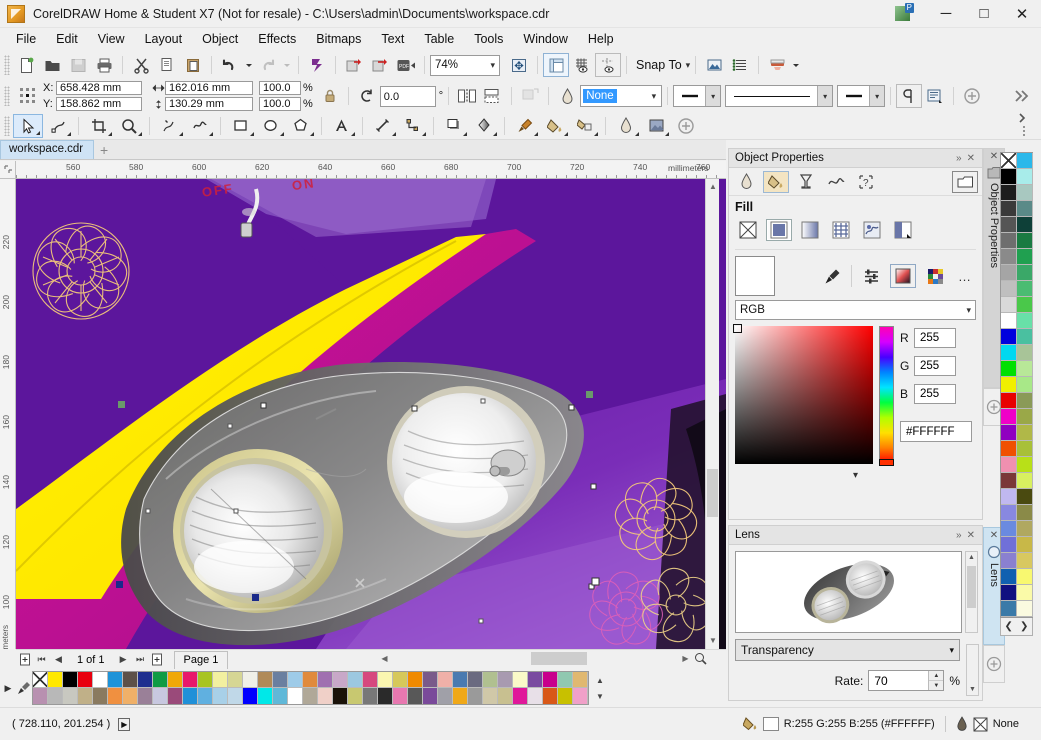 The height and width of the screenshot is (740, 1041). What do you see at coordinates (317, 65) in the screenshot?
I see `corel-connect-button` at bounding box center [317, 65].